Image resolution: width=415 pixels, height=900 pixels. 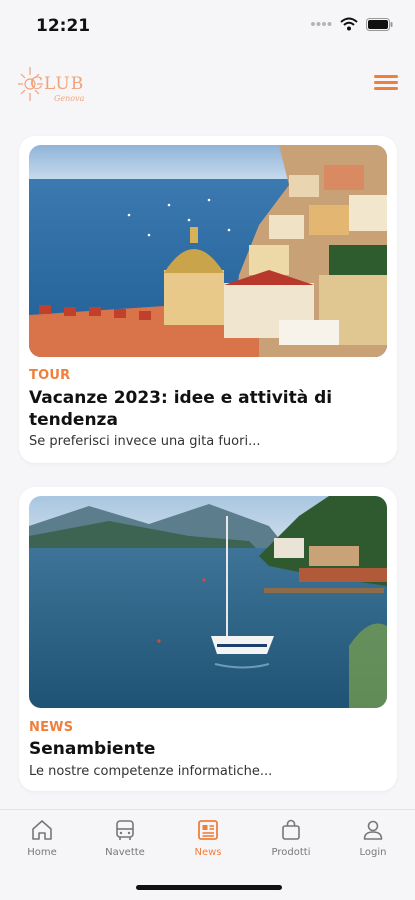 I want to click on status-bar: 12:21, so click(x=207, y=26).